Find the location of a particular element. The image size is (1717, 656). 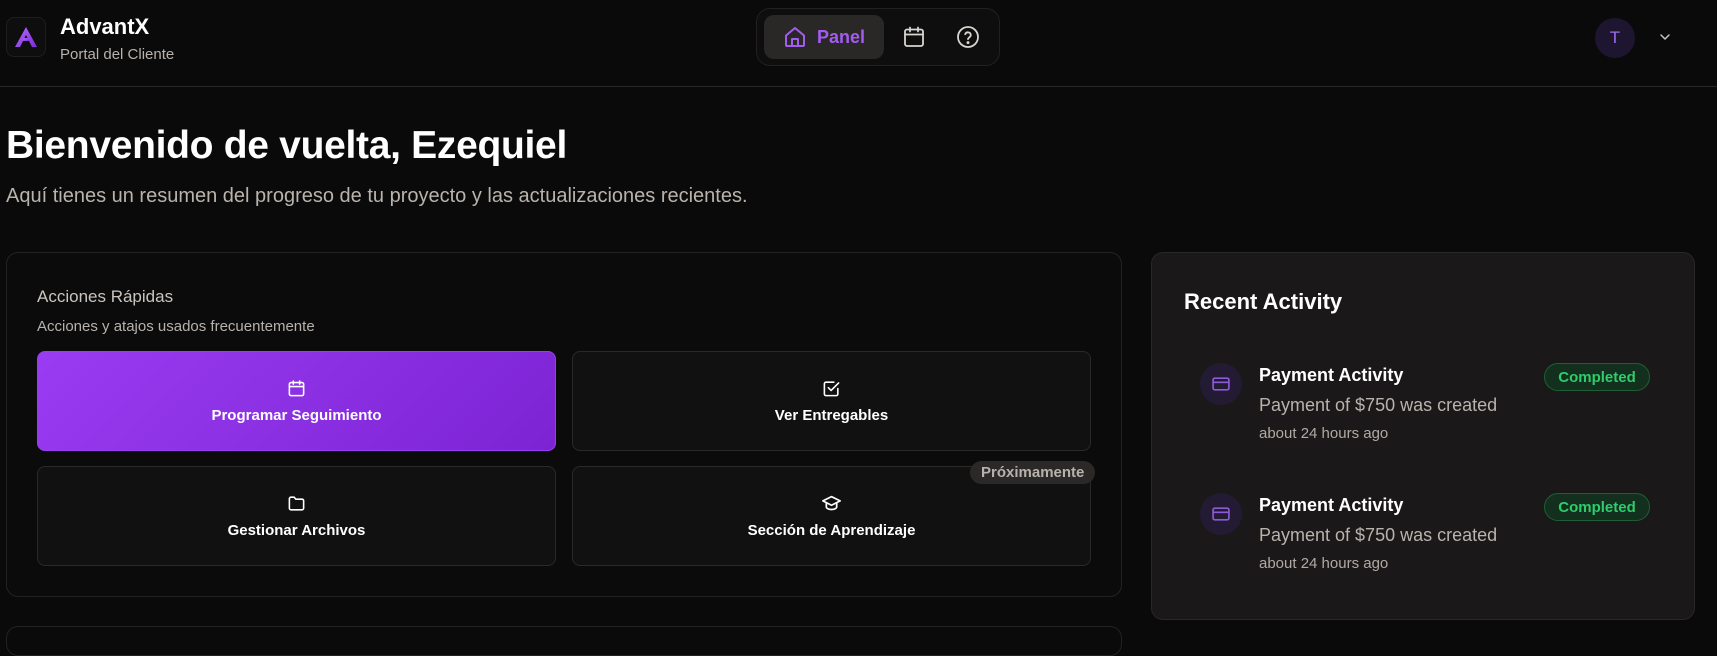

learning-section-label: Sección de Aprendizaje is located at coordinates (831, 530).